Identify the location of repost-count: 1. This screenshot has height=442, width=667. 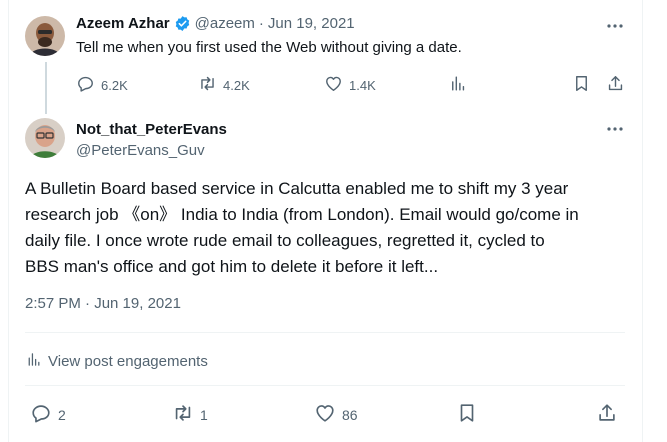
(204, 414).